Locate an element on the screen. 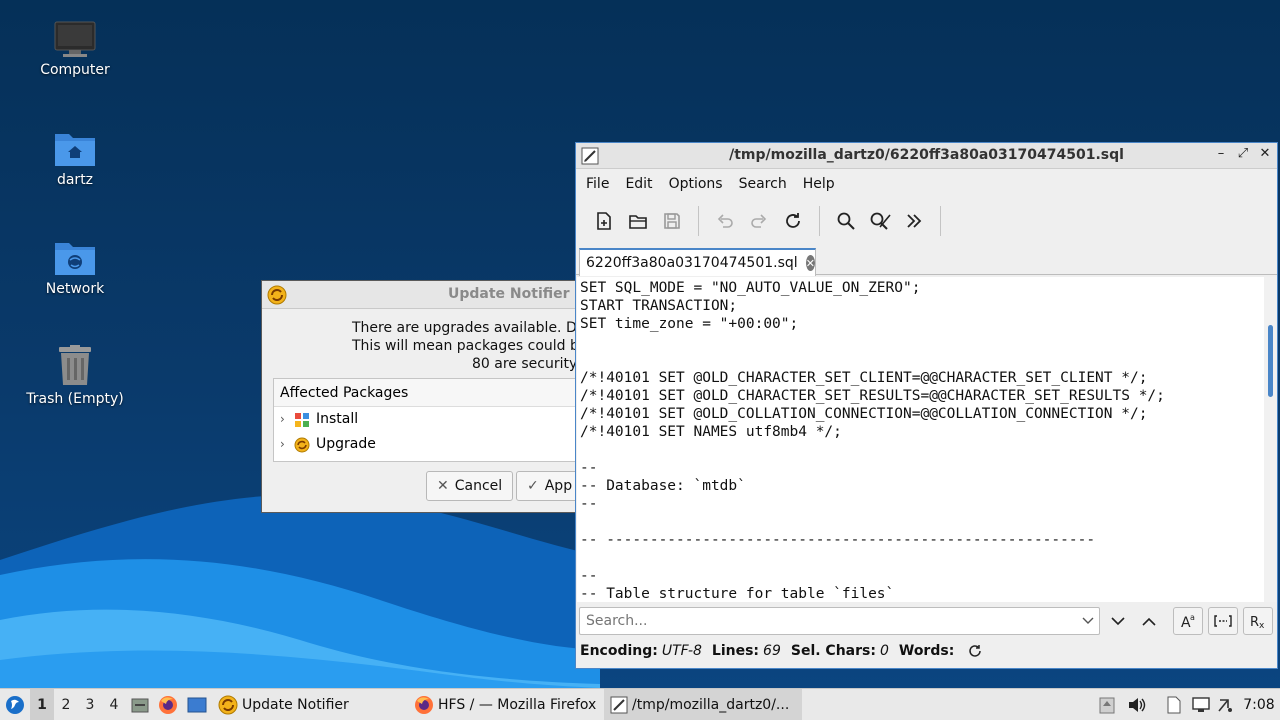 The image size is (1280, 720). match-case-icon: A a is located at coordinates (1188, 621).